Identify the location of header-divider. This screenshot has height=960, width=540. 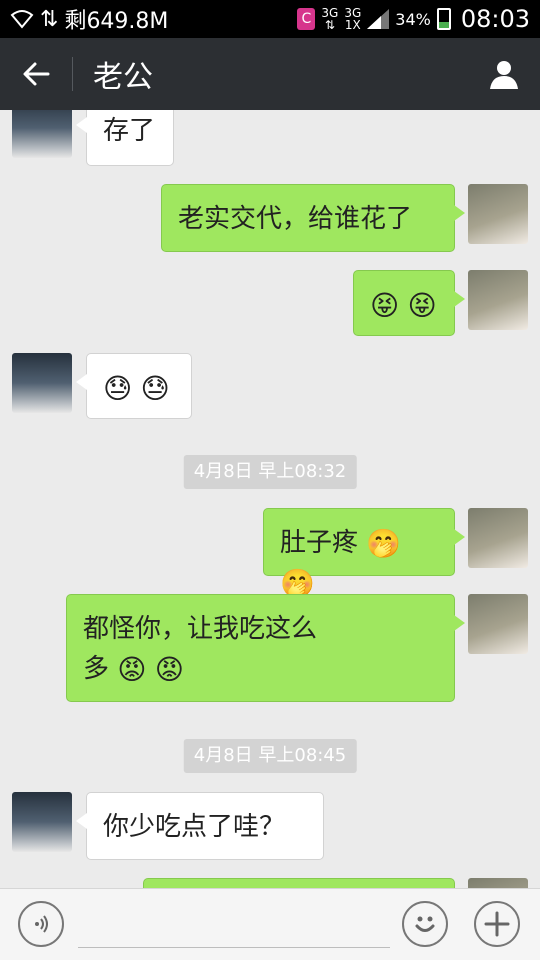
(72, 74).